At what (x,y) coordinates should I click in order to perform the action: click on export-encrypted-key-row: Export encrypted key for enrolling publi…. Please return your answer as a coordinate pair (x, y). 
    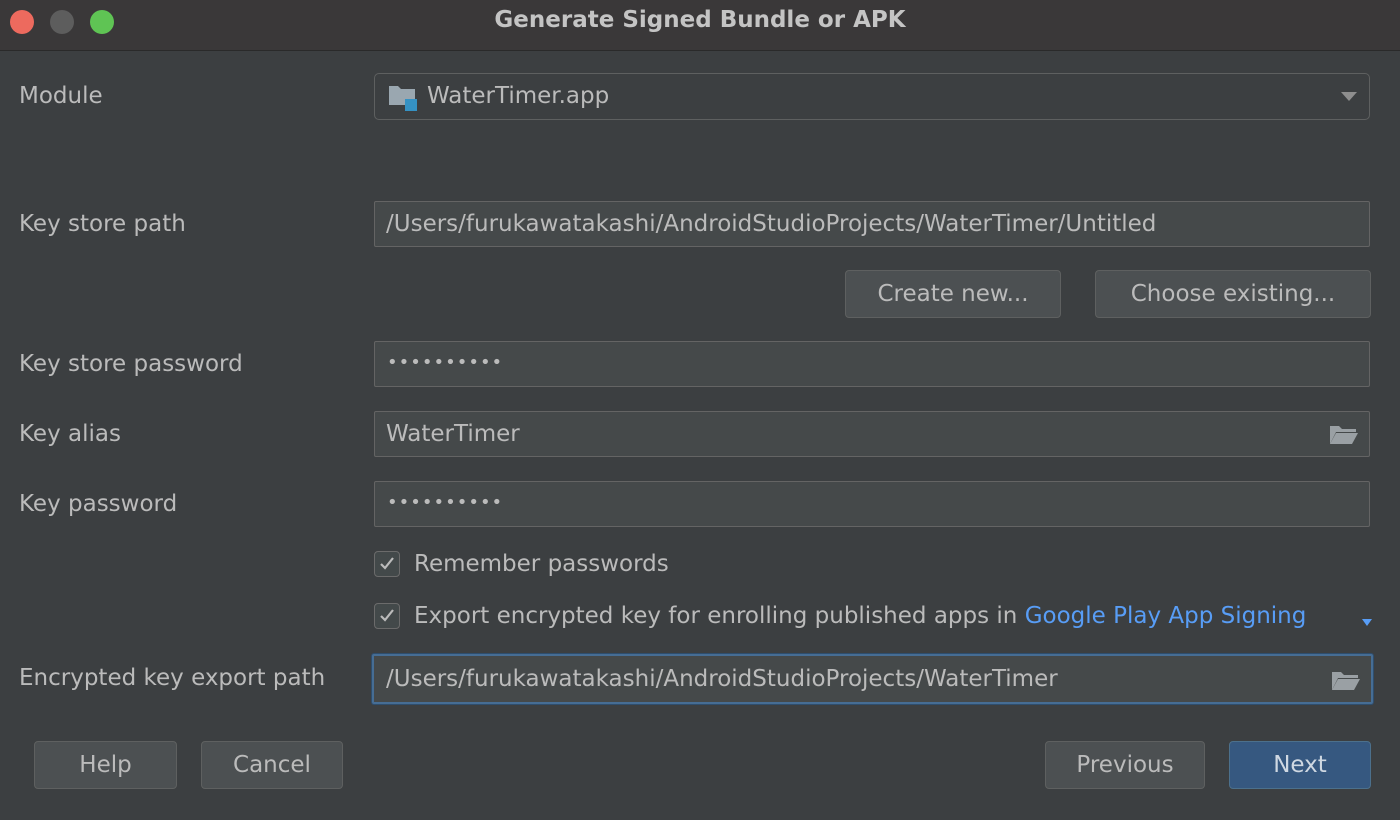
    Looking at the image, I should click on (860, 616).